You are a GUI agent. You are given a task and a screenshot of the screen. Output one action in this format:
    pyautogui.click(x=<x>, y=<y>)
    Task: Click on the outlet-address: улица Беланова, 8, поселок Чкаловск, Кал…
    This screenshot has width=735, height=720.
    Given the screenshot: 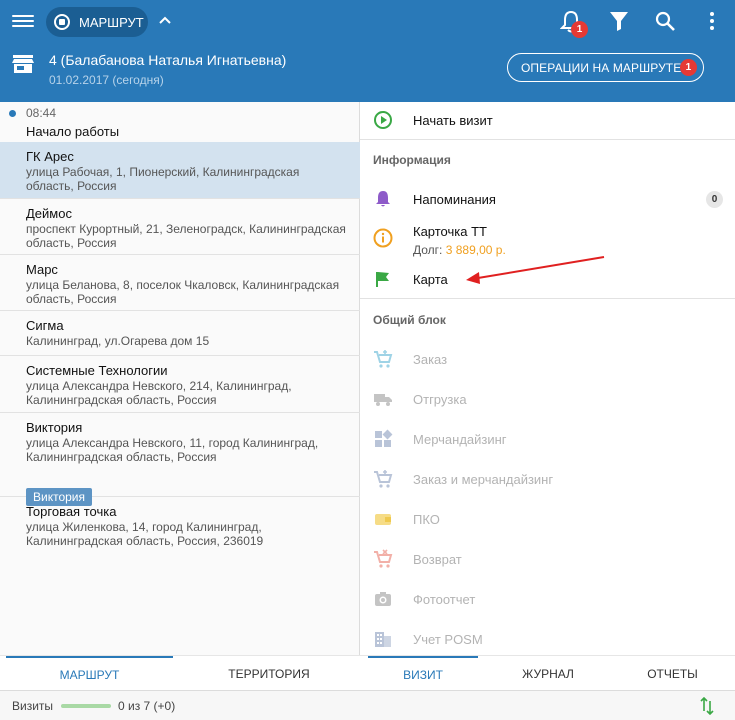 What is the action you would take?
    pyautogui.click(x=183, y=292)
    